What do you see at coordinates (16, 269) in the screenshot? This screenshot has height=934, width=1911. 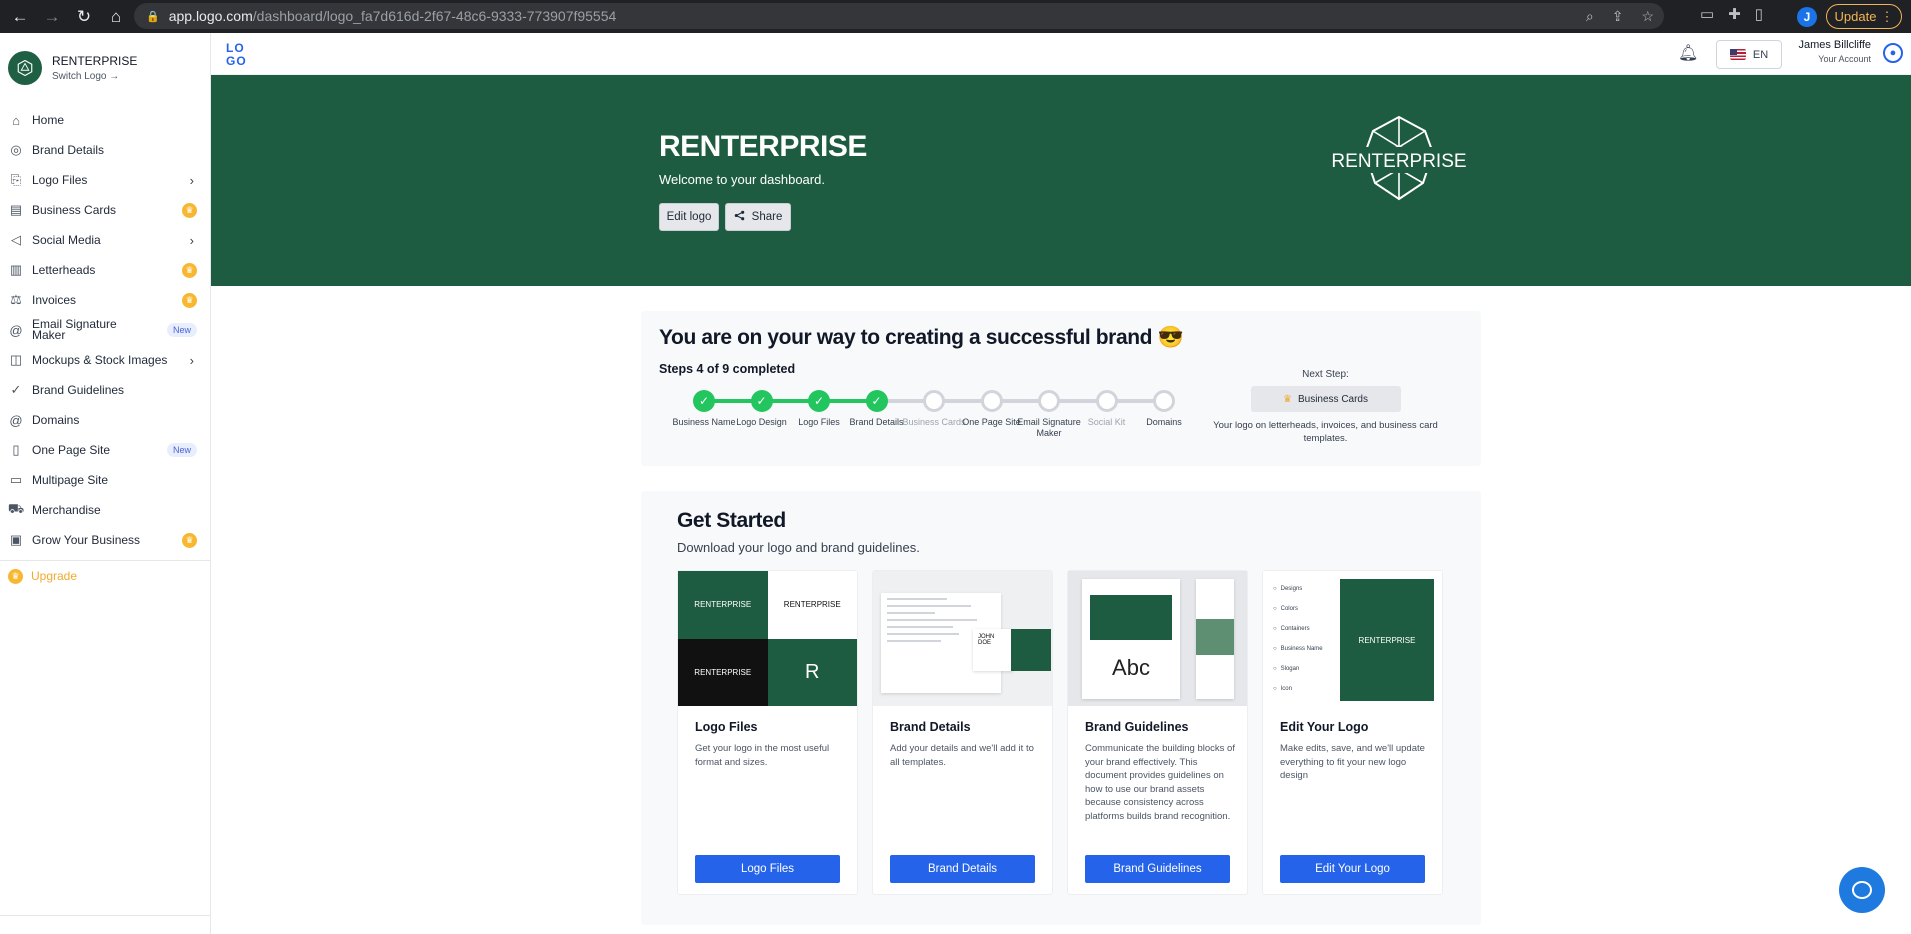 I see `book-icon: ▥` at bounding box center [16, 269].